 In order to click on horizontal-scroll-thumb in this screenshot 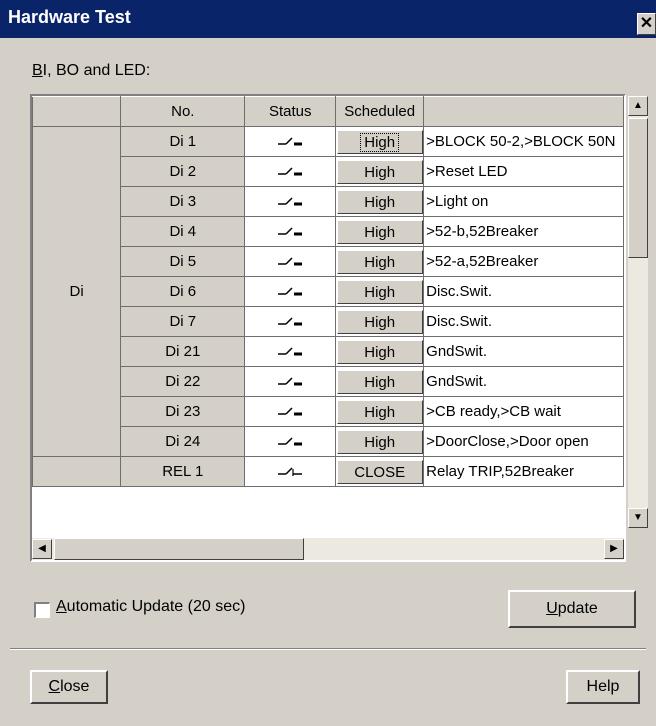, I will do `click(179, 549)`.